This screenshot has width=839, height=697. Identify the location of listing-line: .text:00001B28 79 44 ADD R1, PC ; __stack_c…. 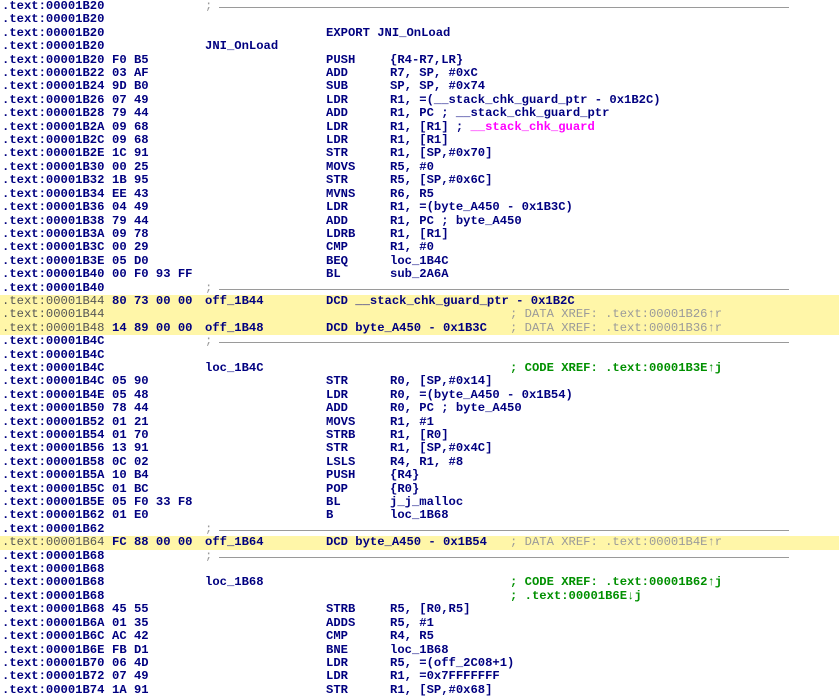
(419, 113).